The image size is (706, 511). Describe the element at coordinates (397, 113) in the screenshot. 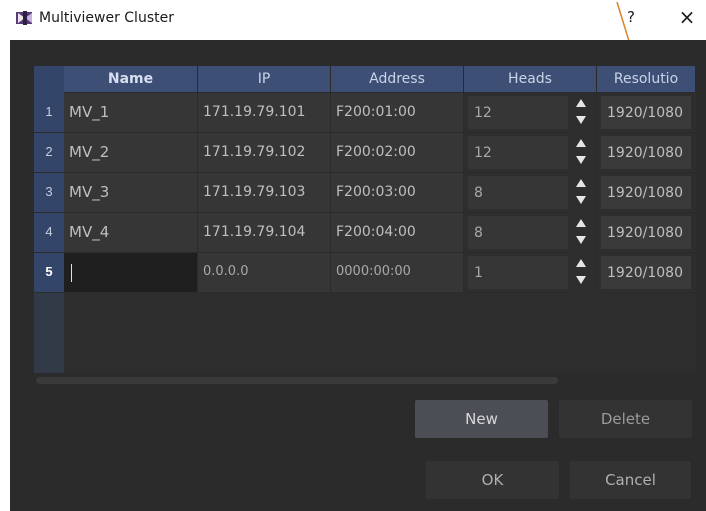

I see `address-cell: F200:01:00` at that location.